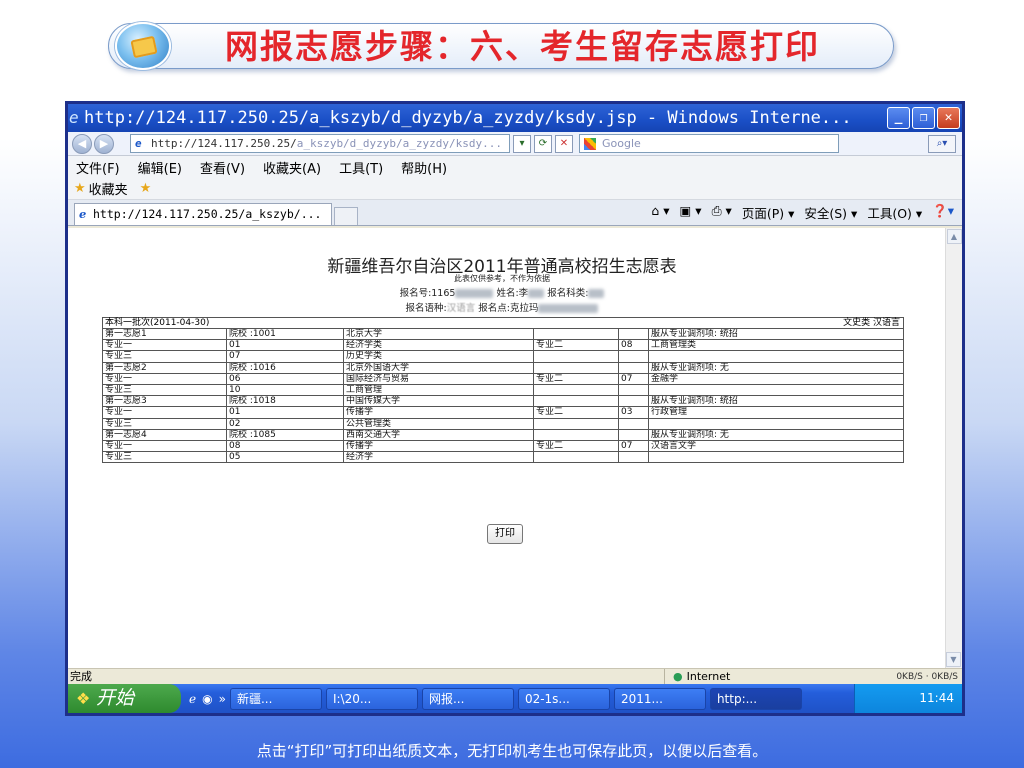  What do you see at coordinates (908, 698) in the screenshot?
I see `system-tray-clock: 11:44` at bounding box center [908, 698].